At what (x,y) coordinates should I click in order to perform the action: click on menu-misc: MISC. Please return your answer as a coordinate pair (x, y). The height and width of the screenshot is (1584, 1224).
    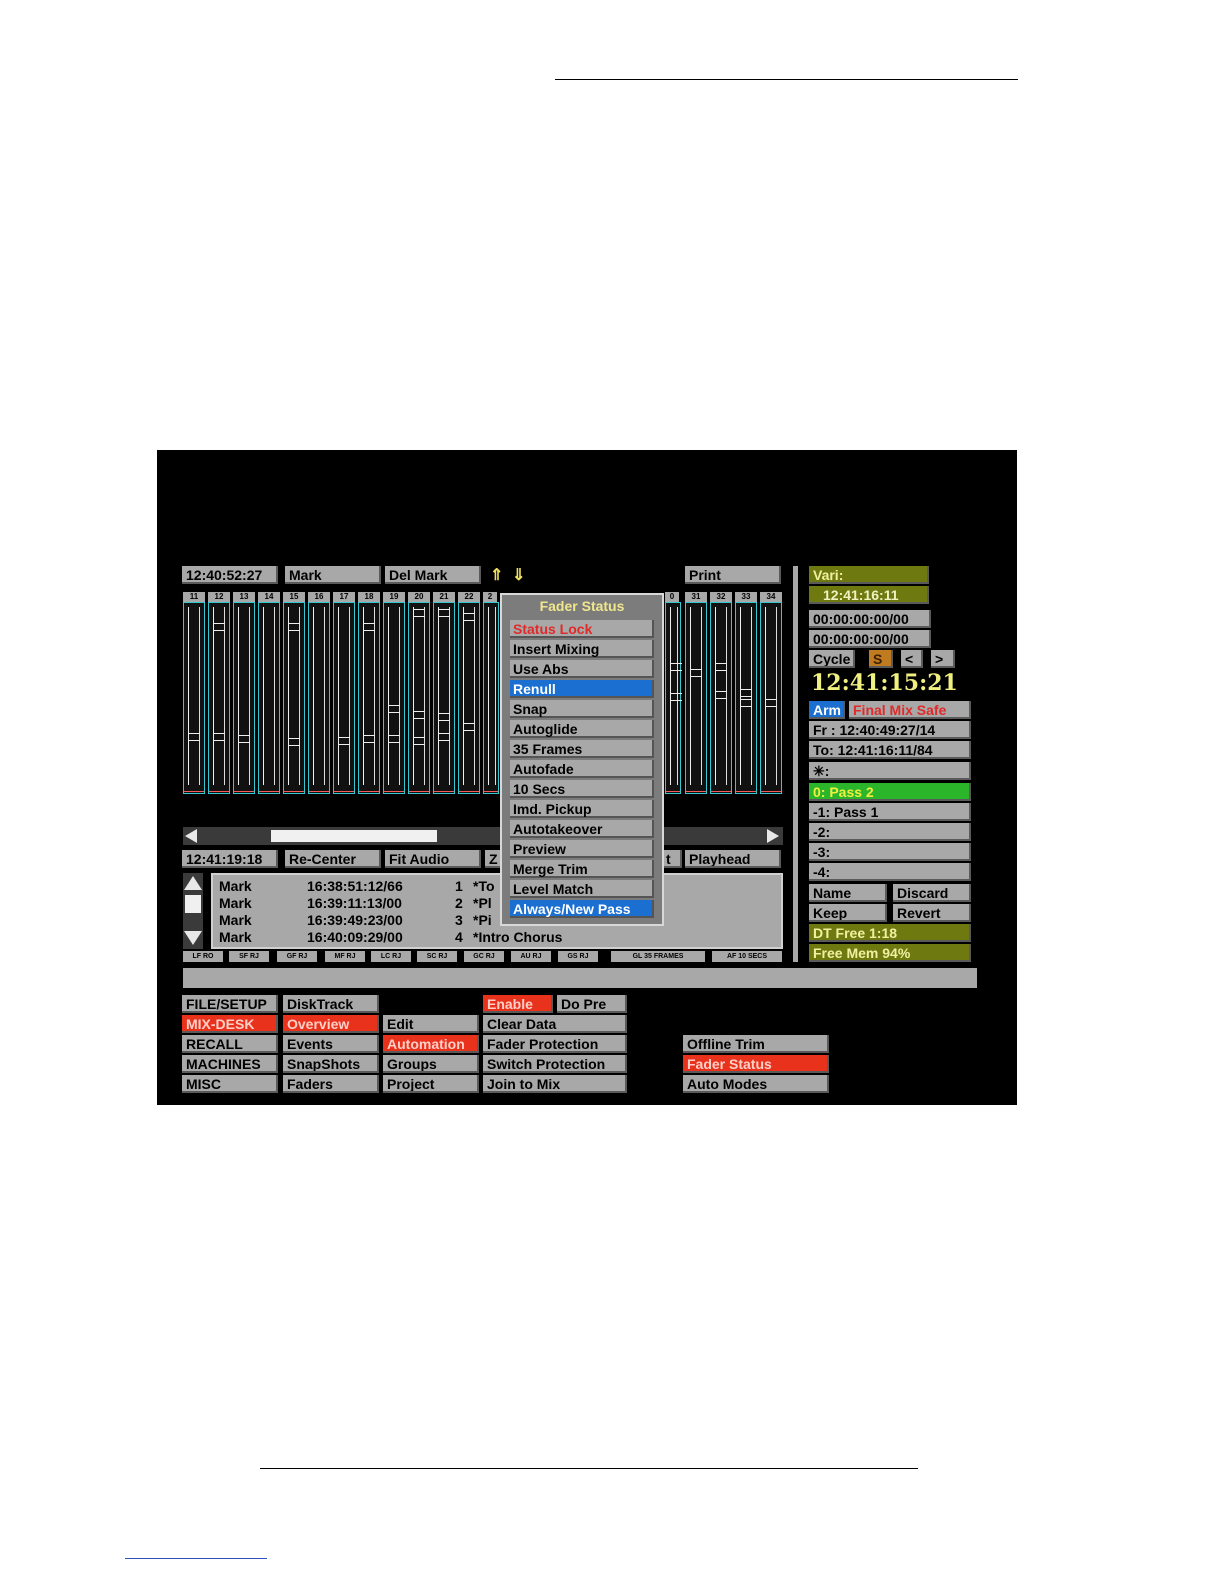
    Looking at the image, I should click on (230, 1084).